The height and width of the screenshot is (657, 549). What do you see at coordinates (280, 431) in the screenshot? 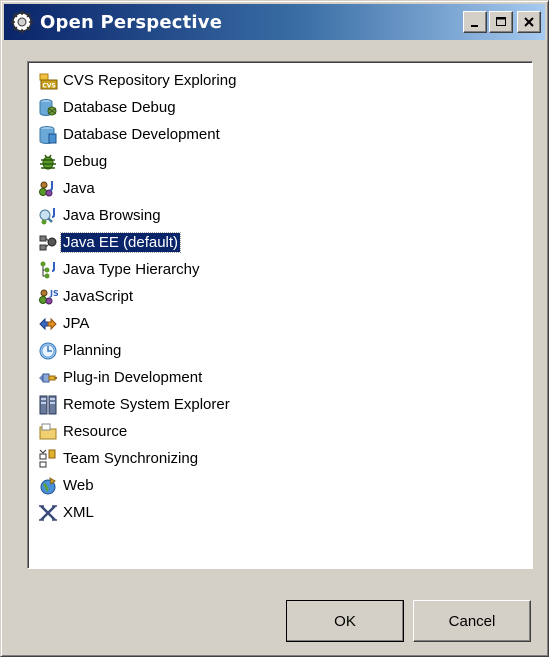
I see `list-item-resource: Resource` at bounding box center [280, 431].